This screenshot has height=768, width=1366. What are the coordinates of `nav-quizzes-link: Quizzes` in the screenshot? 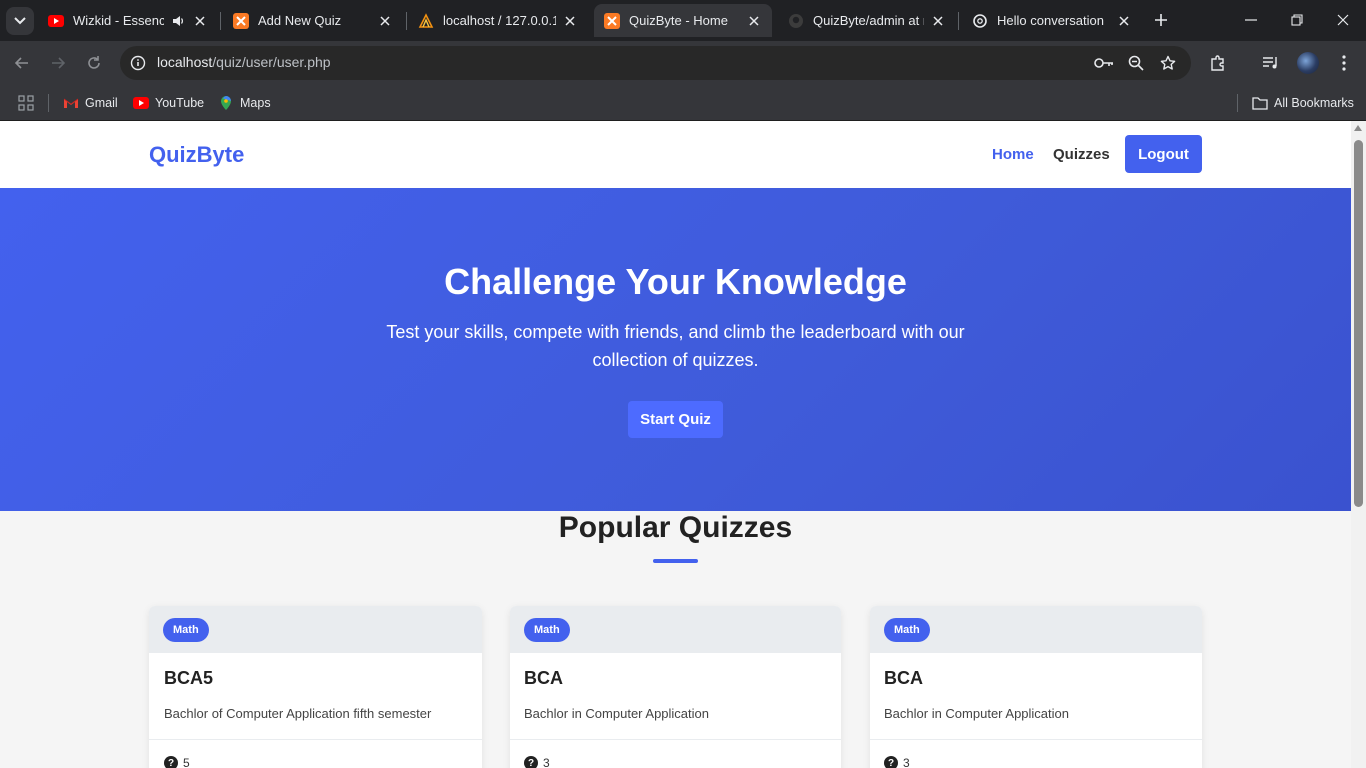 It's located at (1081, 154).